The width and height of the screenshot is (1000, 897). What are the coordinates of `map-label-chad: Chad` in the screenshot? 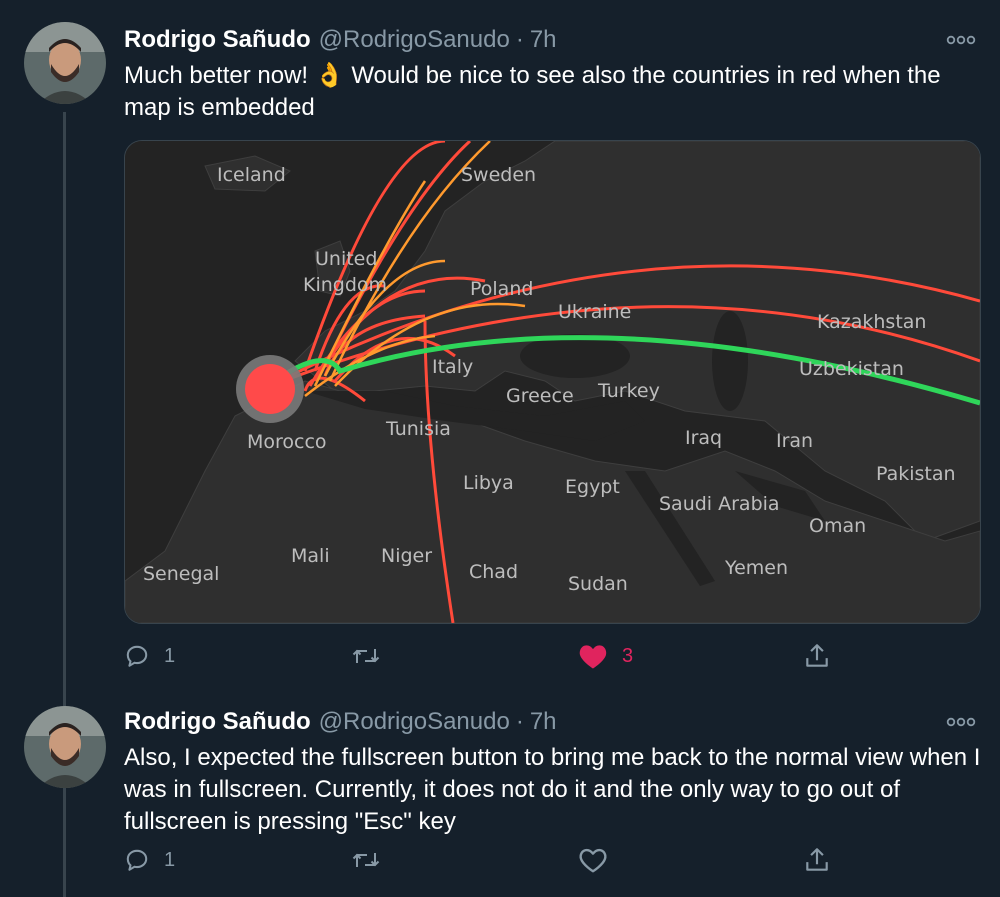 It's located at (493, 572).